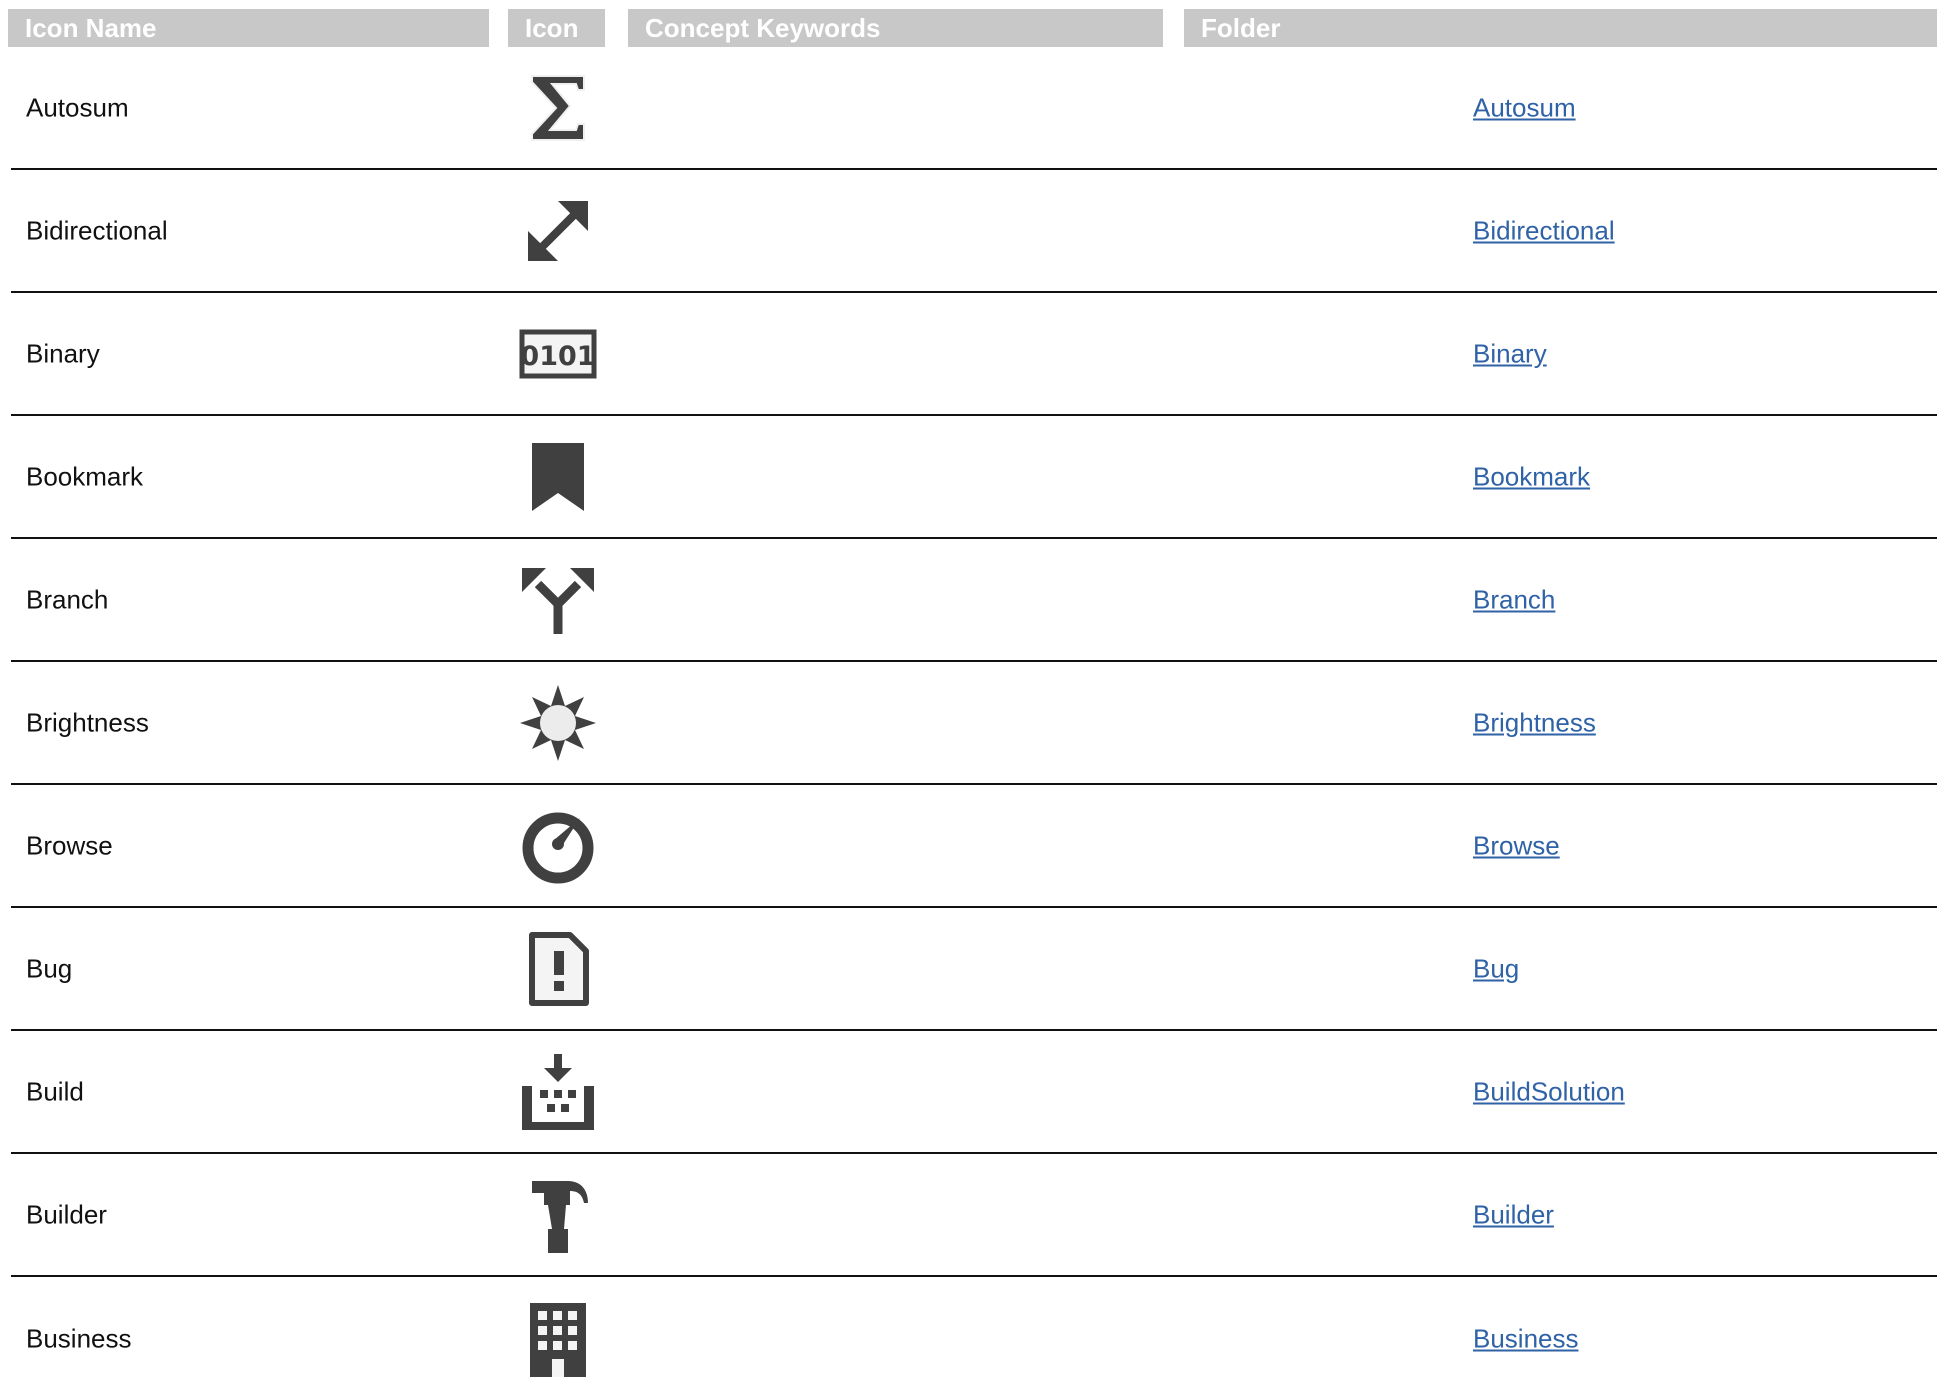 Image resolution: width=1937 pixels, height=1400 pixels. Describe the element at coordinates (79, 1338) in the screenshot. I see `icon-name-cell: Business` at that location.